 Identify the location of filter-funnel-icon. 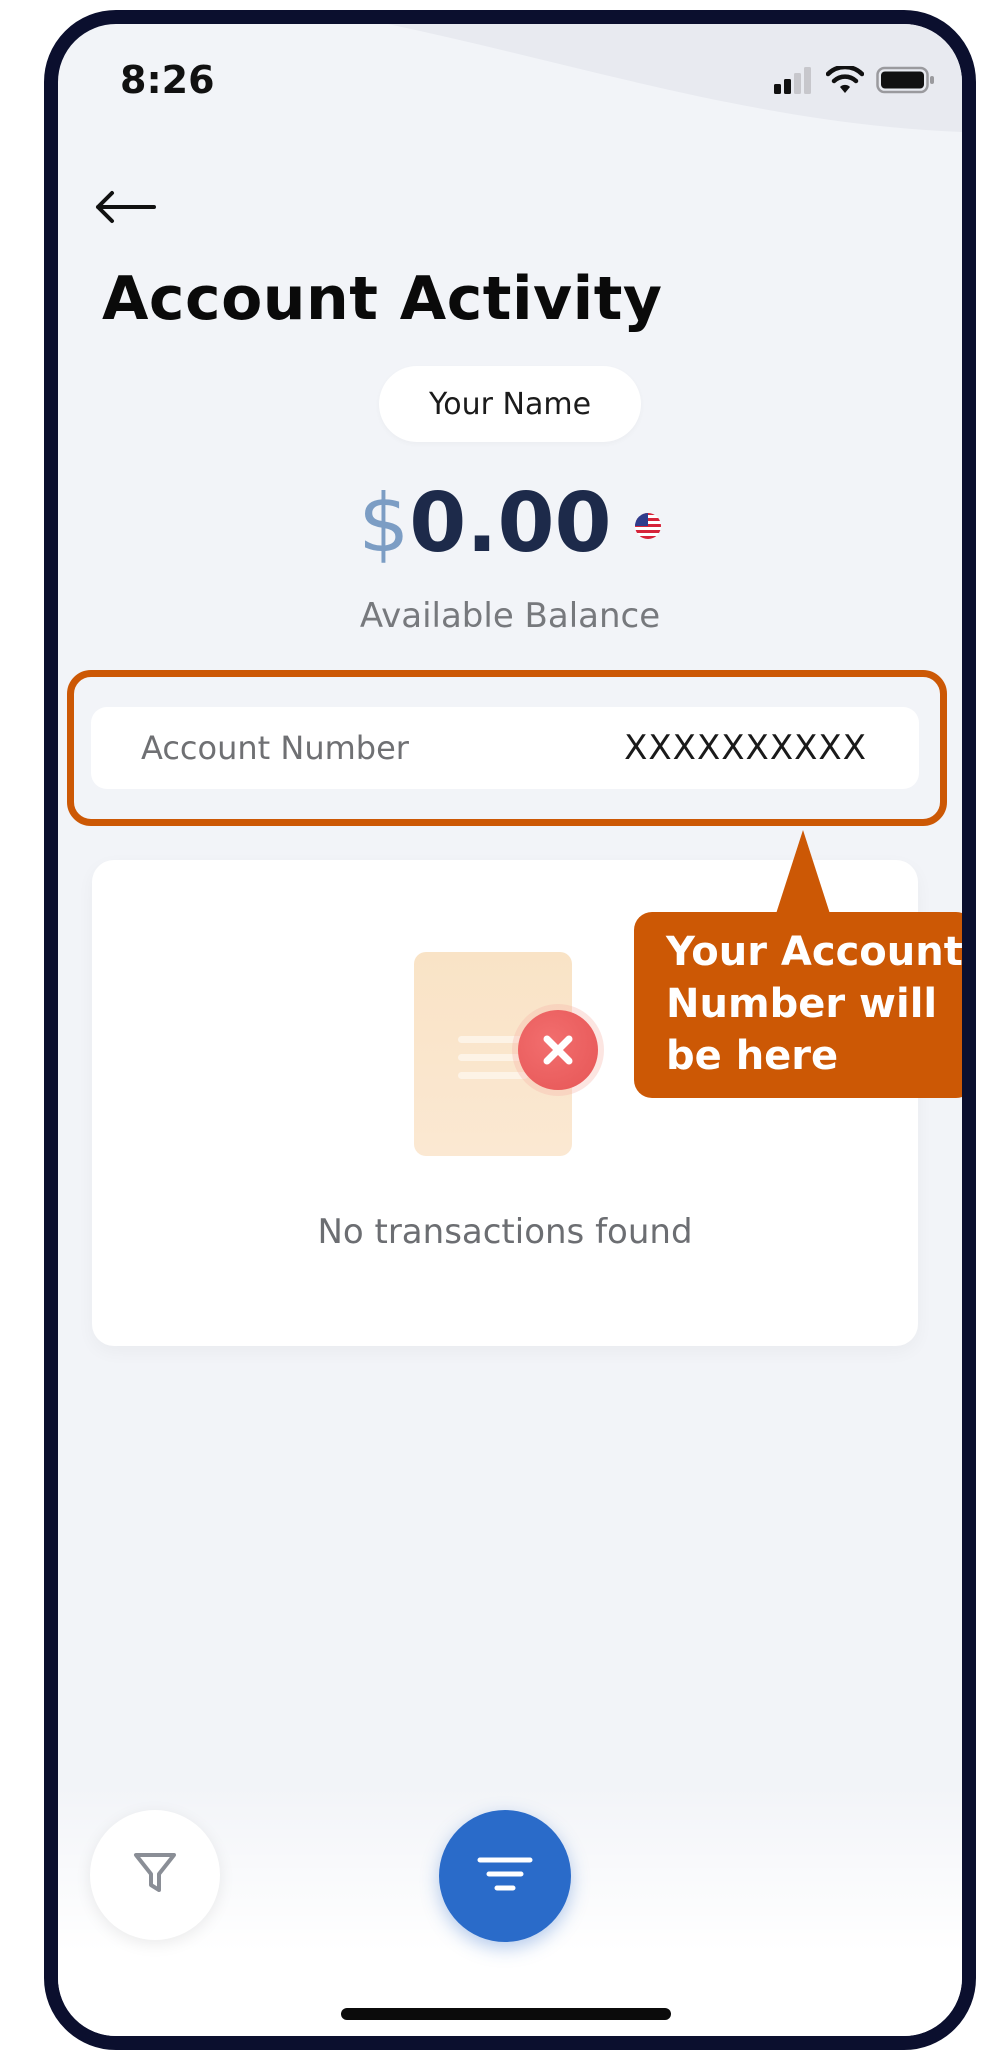
(155, 1875).